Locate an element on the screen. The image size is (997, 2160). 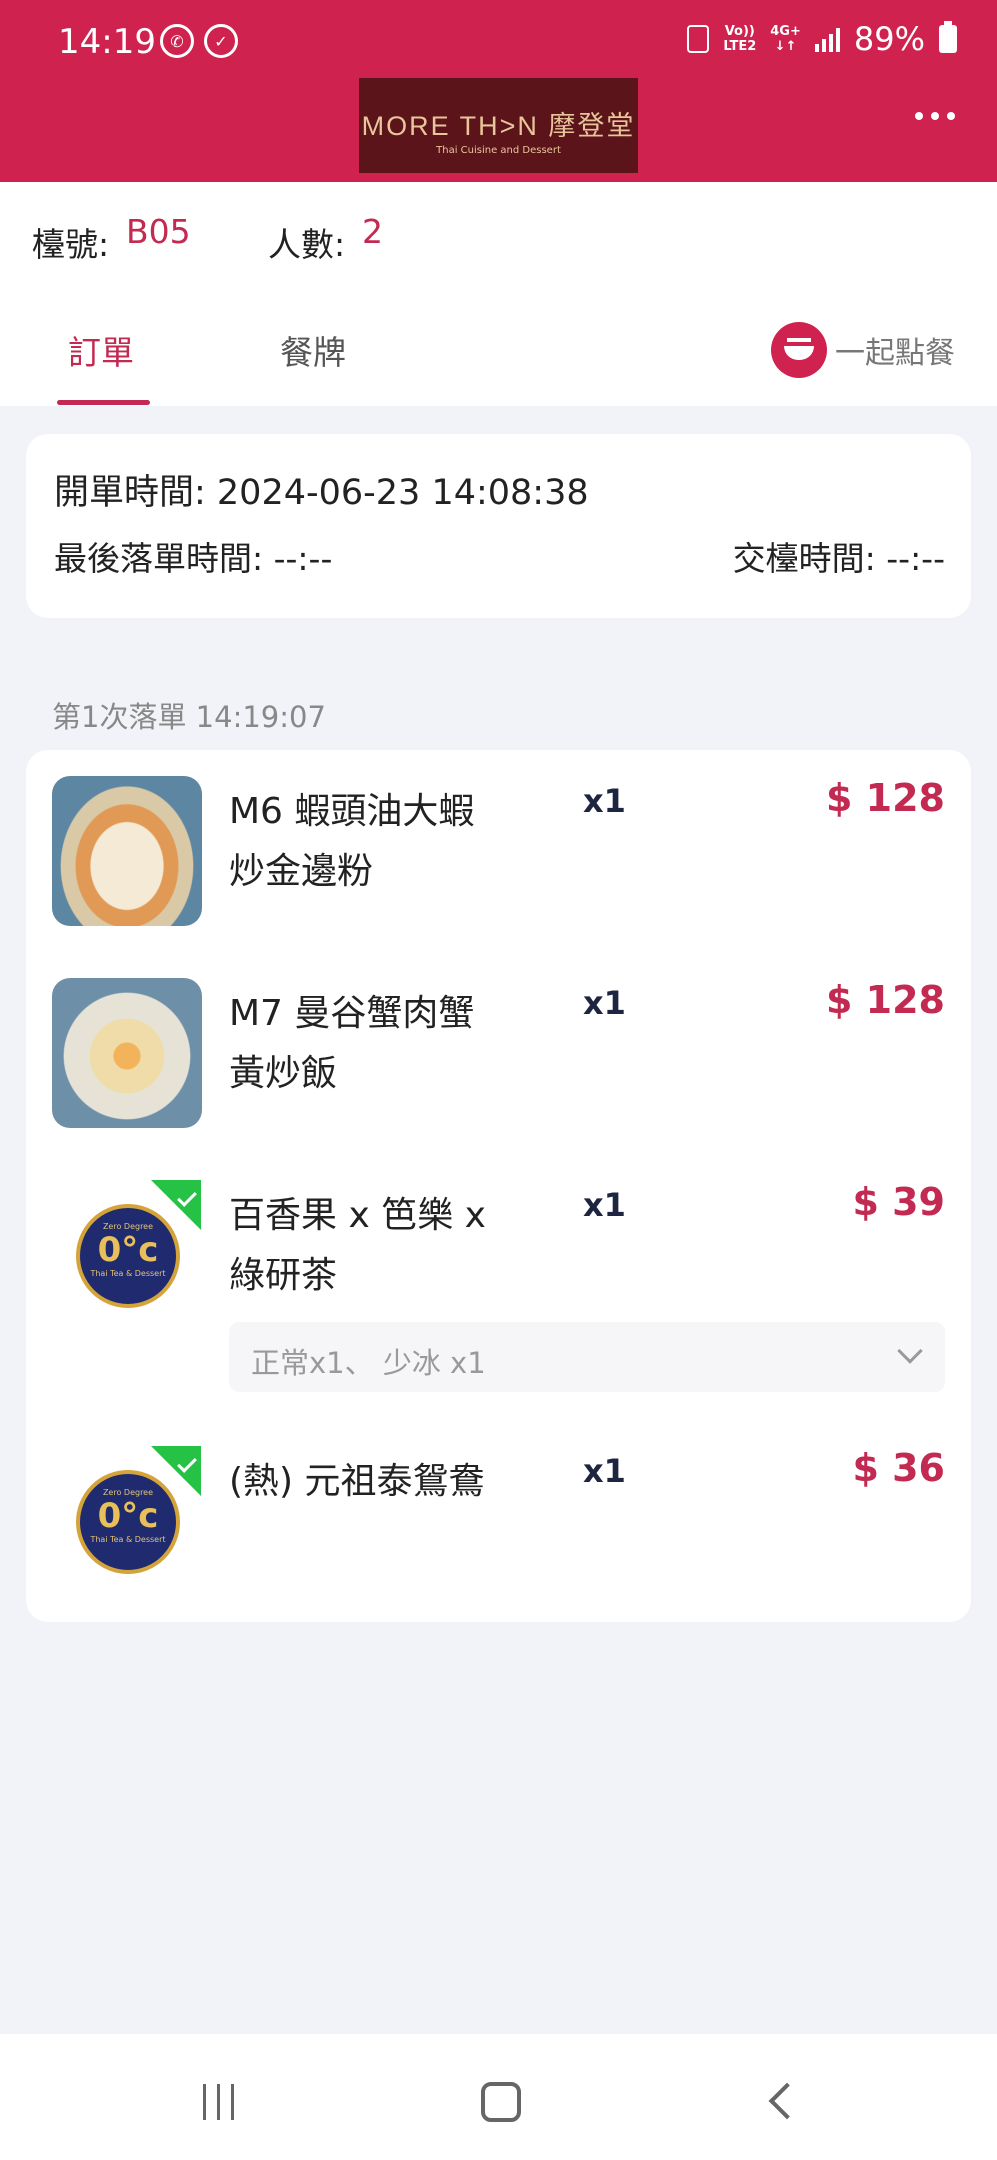
open-time: 開單時間: 2024-06-23 14:08:38 is located at coordinates (321, 493).